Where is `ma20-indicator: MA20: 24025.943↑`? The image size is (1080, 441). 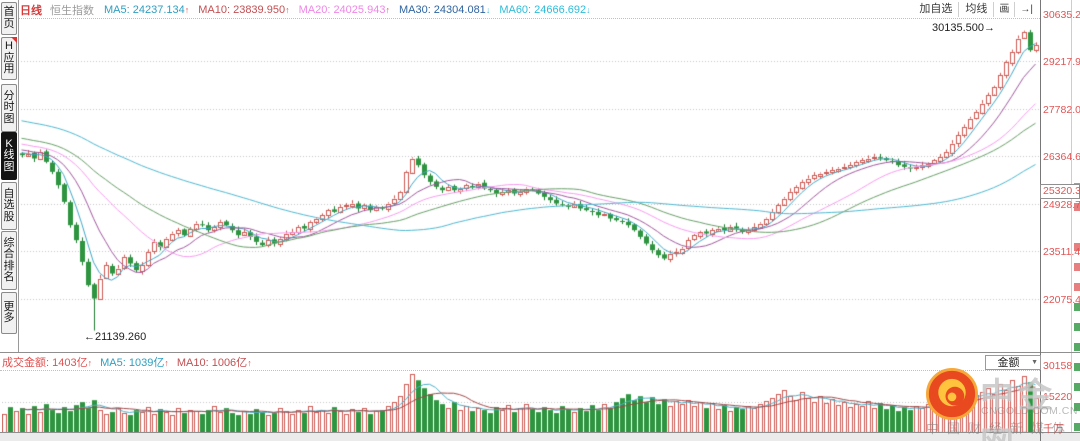 ma20-indicator: MA20: 24025.943↑ is located at coordinates (344, 9).